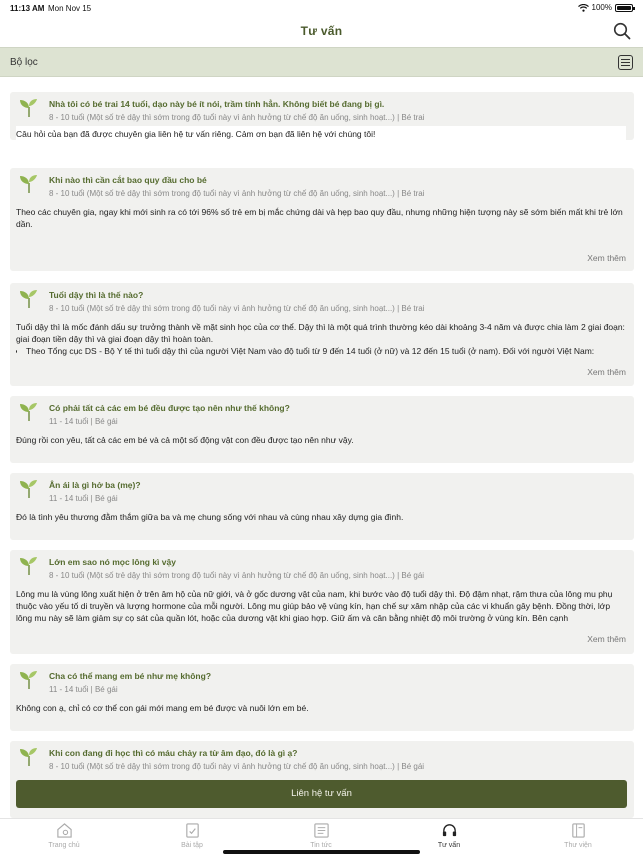 The width and height of the screenshot is (643, 858). Describe the element at coordinates (112, 562) in the screenshot. I see `question-title: Lớn em sao nó mọc lông kì vậy` at that location.